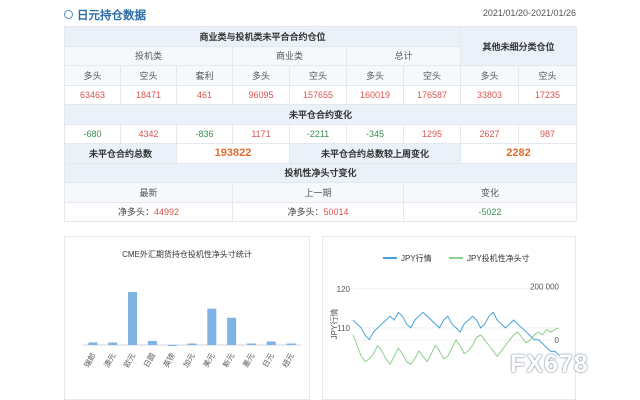  I want to click on table-cell: 1171, so click(261, 133).